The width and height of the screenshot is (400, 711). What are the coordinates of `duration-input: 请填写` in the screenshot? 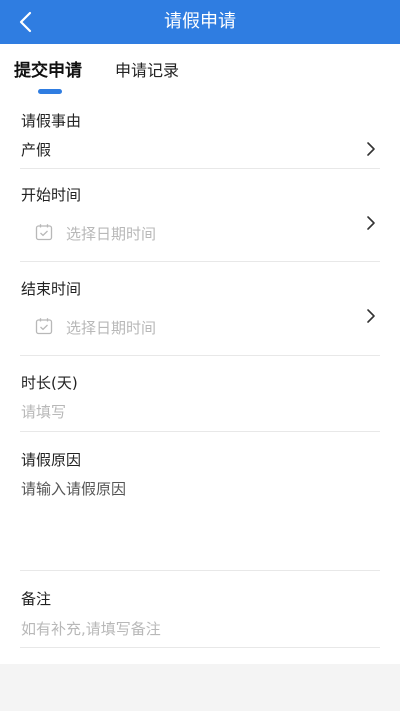 It's located at (43, 411).